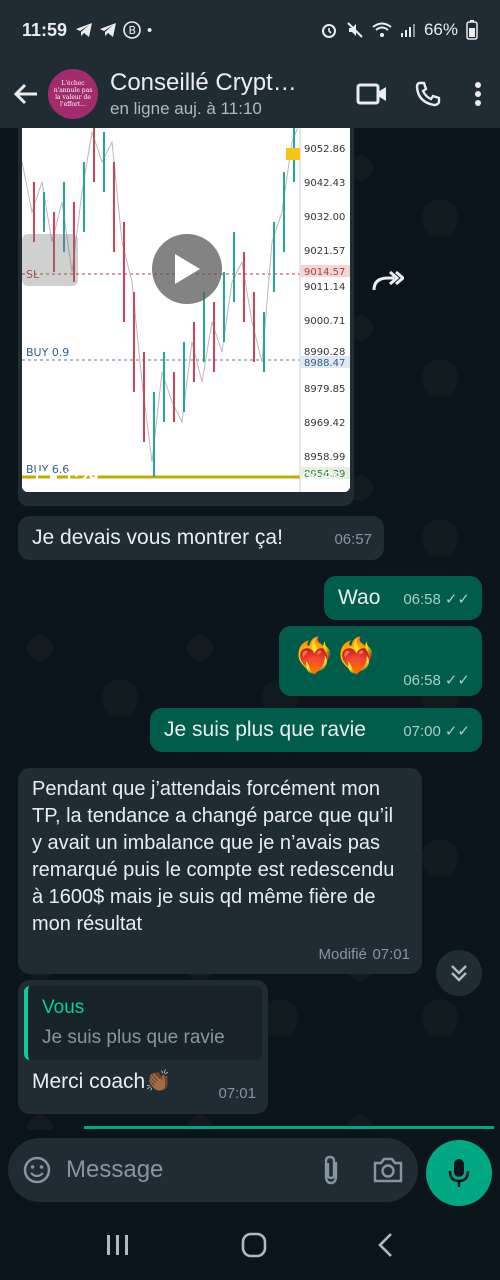 The height and width of the screenshot is (1280, 500). What do you see at coordinates (265, 729) in the screenshot?
I see `message-text: Je suis plus que ravie` at bounding box center [265, 729].